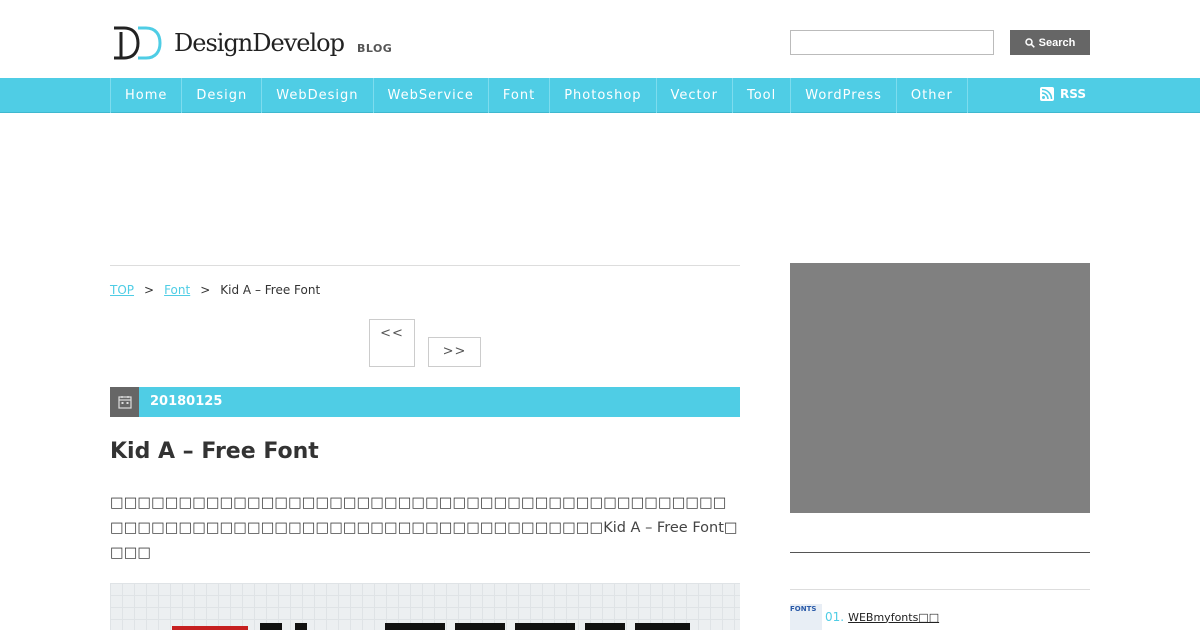 The image size is (1200, 630). Describe the element at coordinates (520, 95) in the screenshot. I see `nav-item-font: Font` at that location.